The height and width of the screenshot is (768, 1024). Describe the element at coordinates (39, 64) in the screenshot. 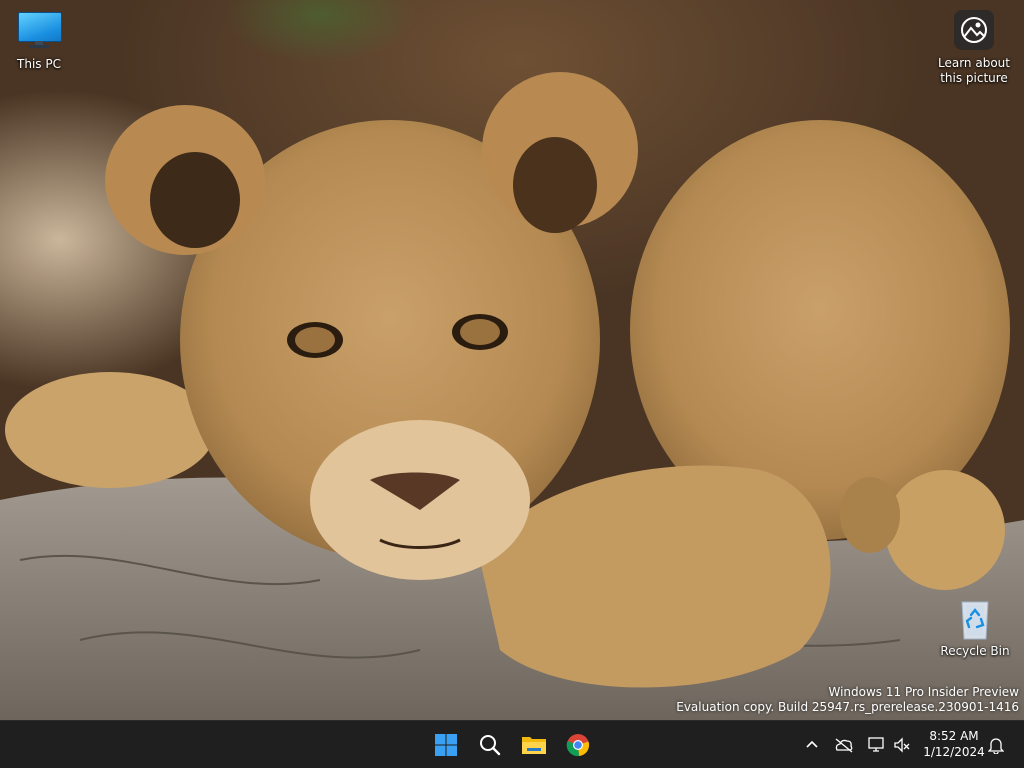

I see `desktop-icon-label: This PC` at that location.